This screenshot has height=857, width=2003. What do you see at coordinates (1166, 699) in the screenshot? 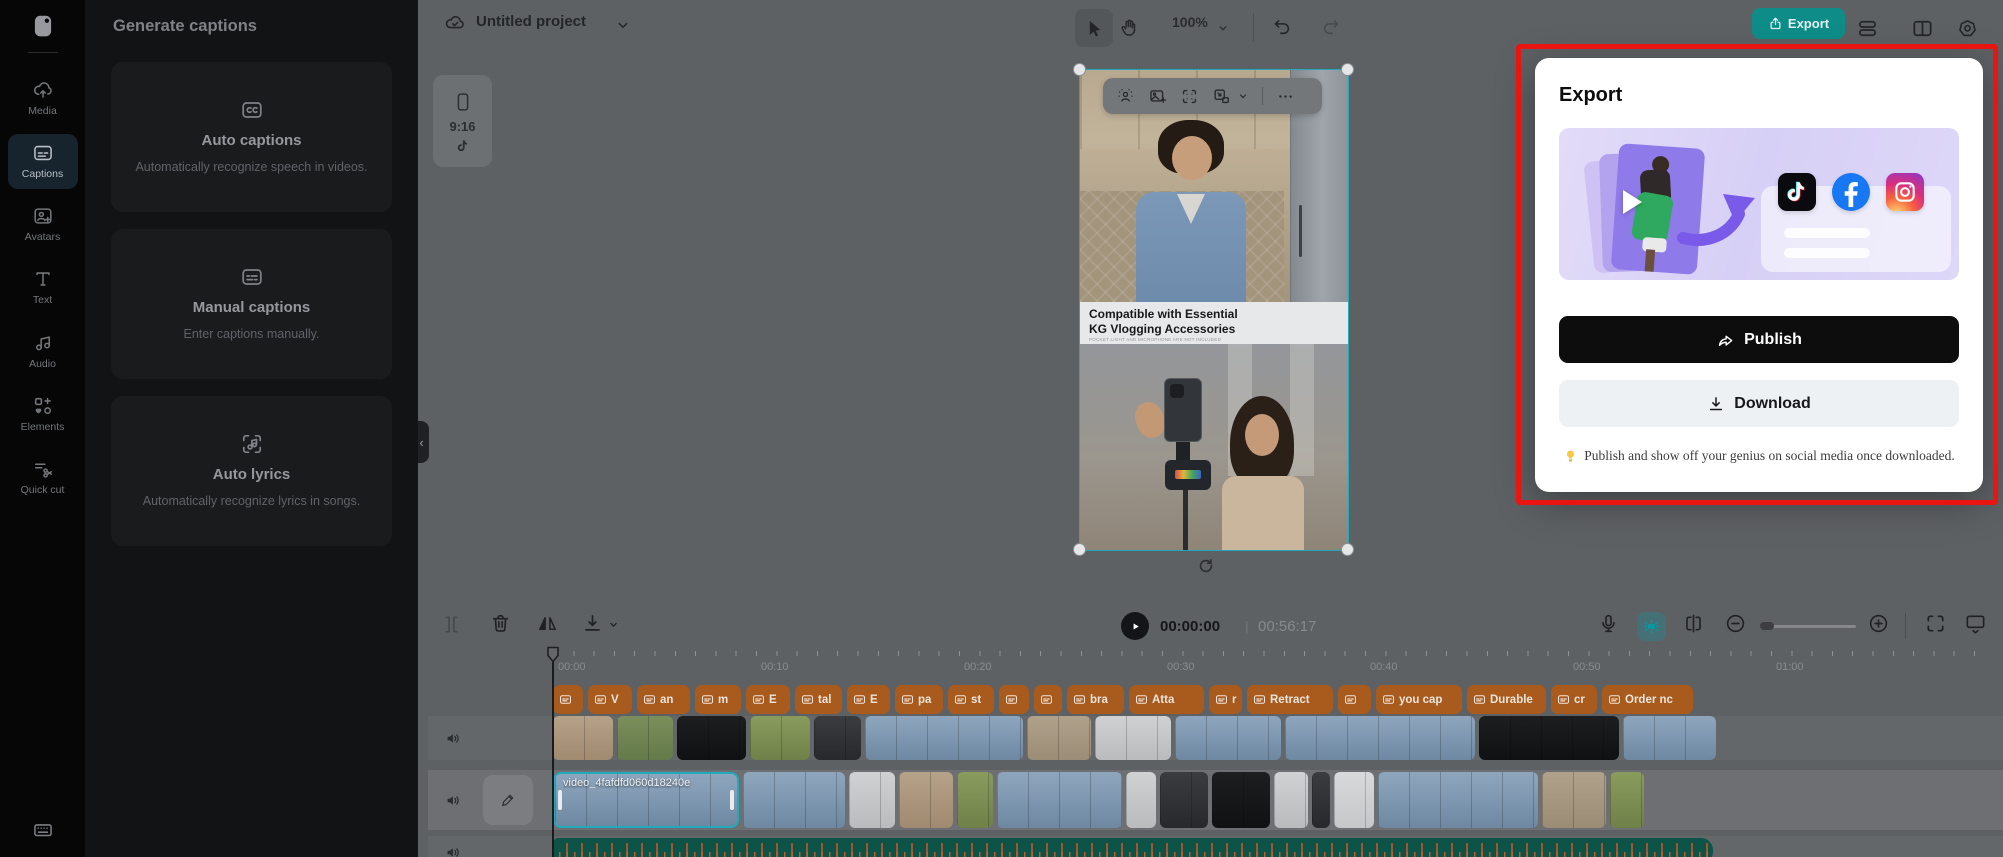
I see `caption-clip: Atta` at bounding box center [1166, 699].